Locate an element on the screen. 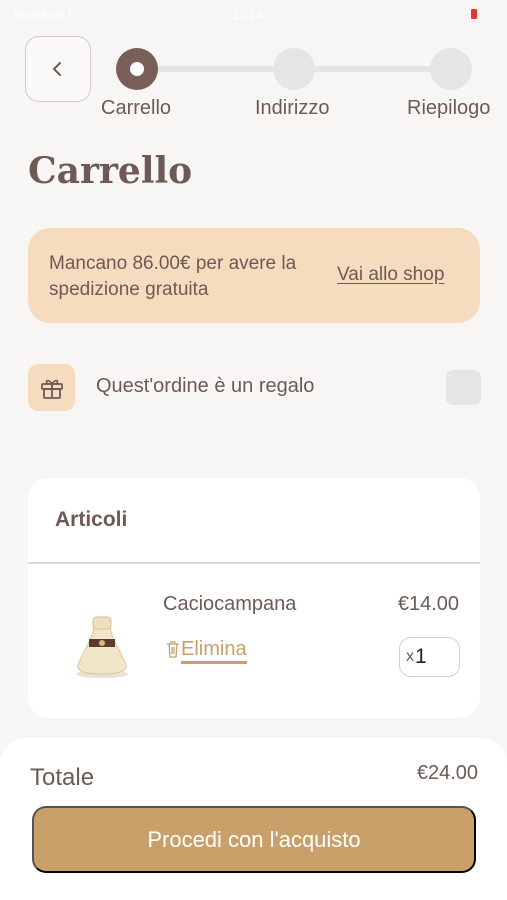  product-name: Caciocampana is located at coordinates (230, 604).